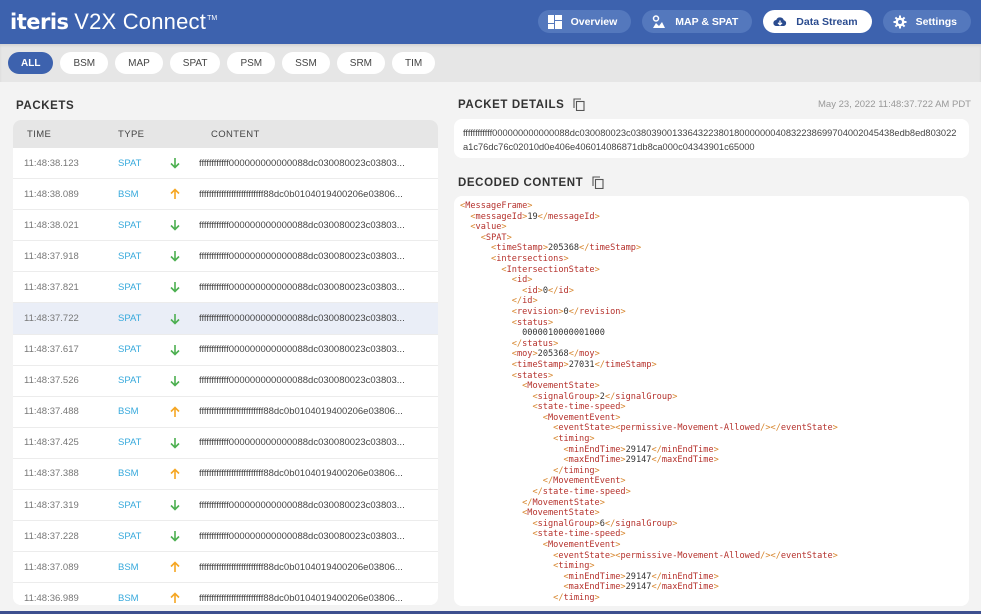 This screenshot has width=981, height=614. What do you see at coordinates (532, 333) in the screenshot?
I see `xml-line: 0000010000001000` at bounding box center [532, 333].